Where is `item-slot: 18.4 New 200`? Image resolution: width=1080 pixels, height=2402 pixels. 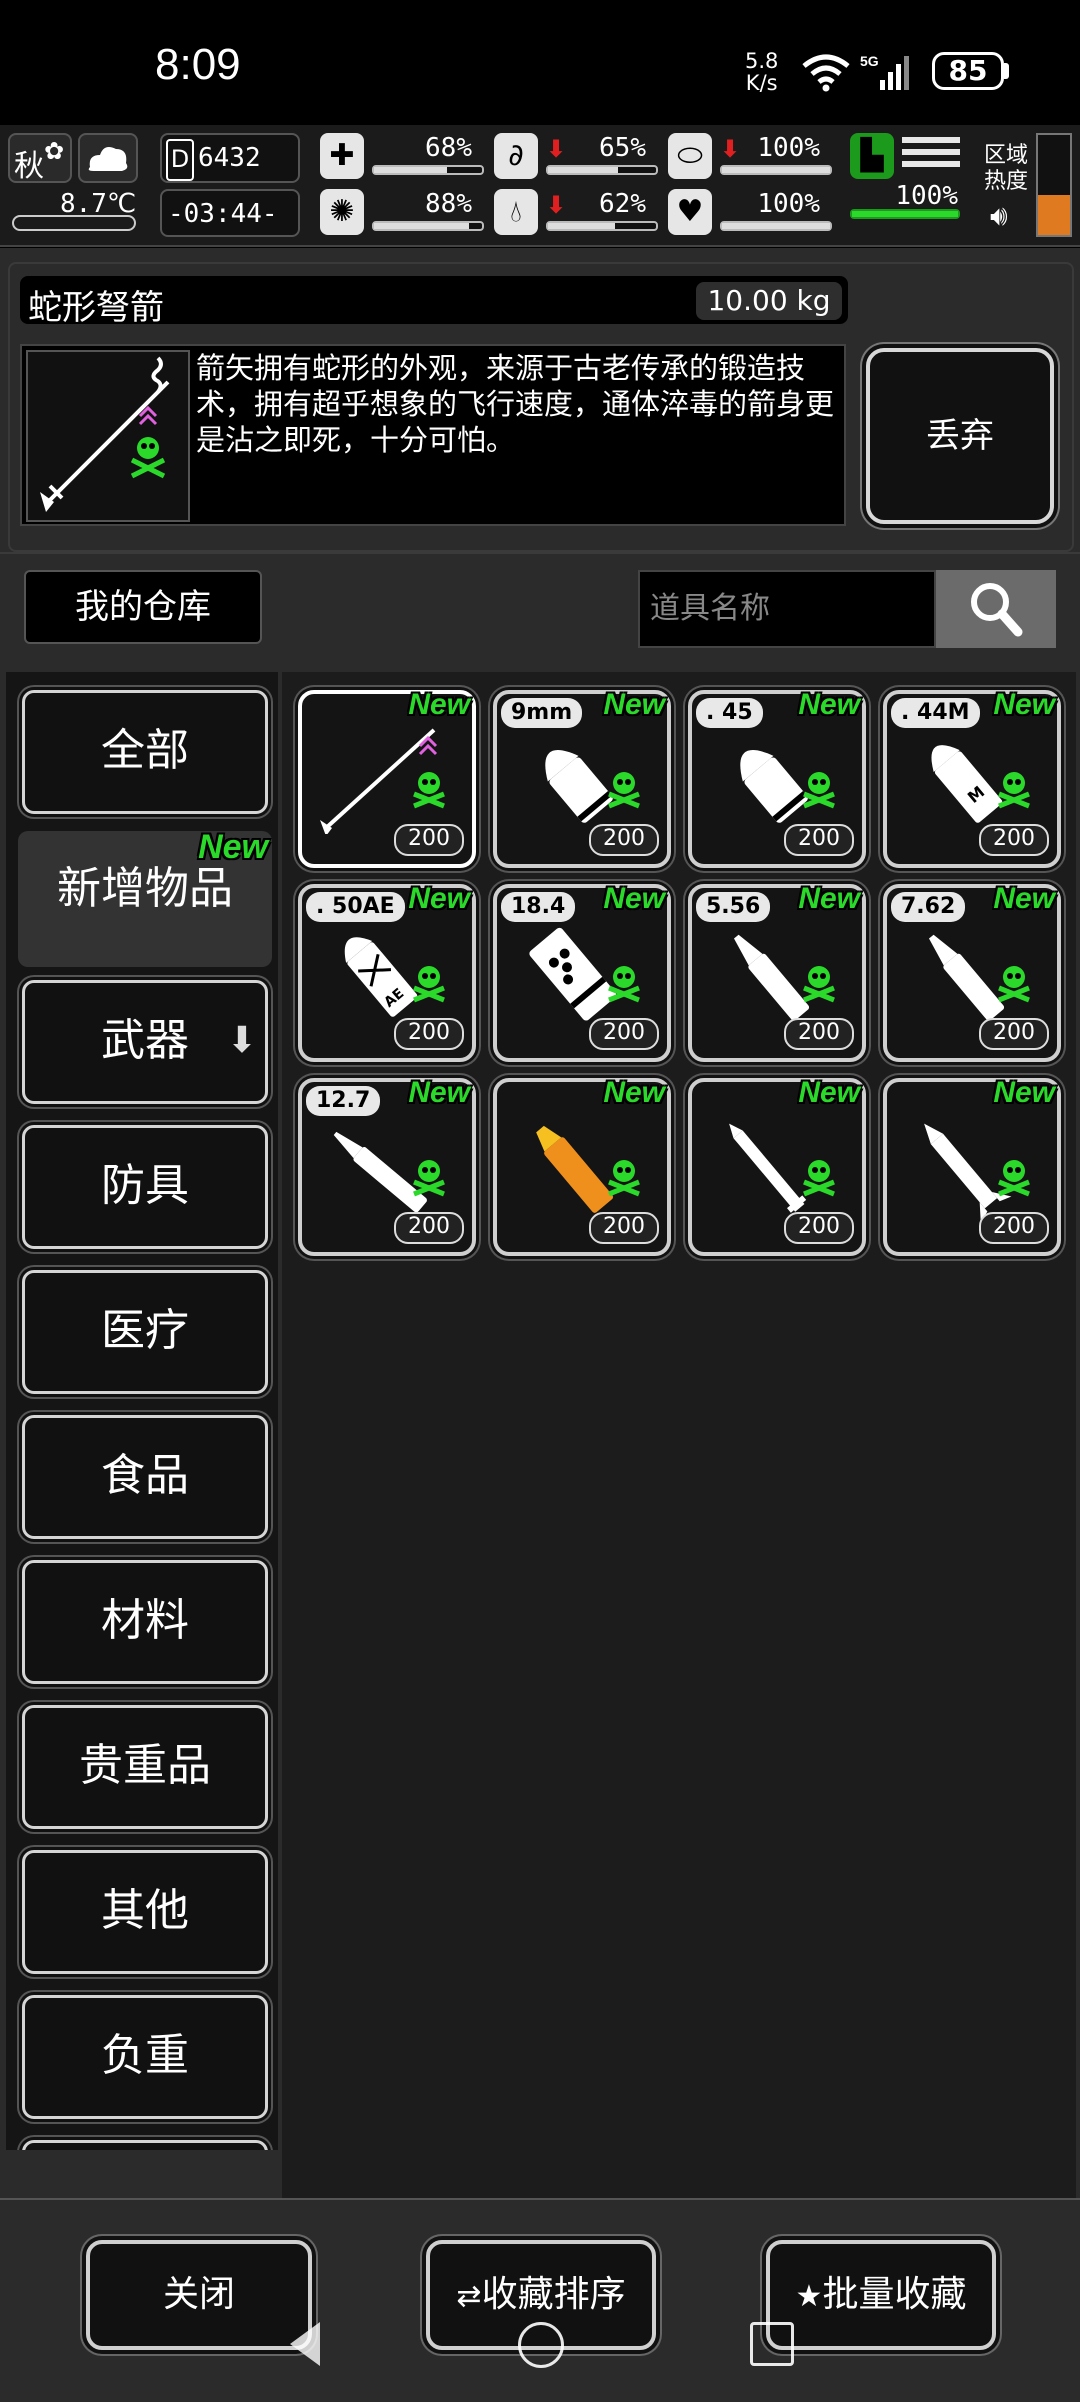
item-slot: 18.4 New 200 is located at coordinates (582, 972).